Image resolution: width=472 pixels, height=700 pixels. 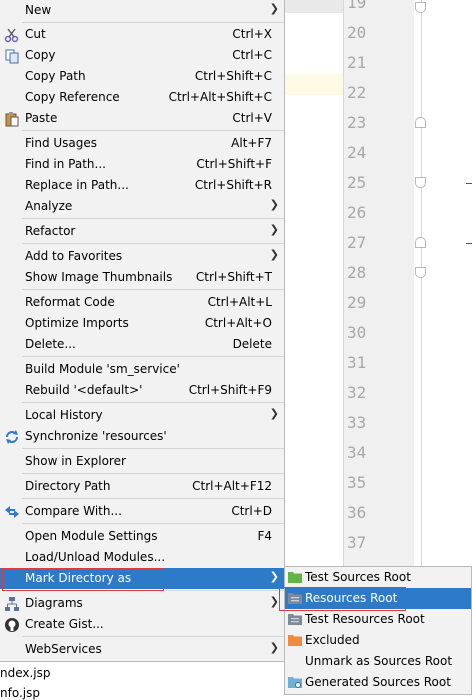 What do you see at coordinates (142, 97) in the screenshot?
I see `menu-item-copy-reference: Copy Reference Ctrl+Alt+Shift+C` at bounding box center [142, 97].